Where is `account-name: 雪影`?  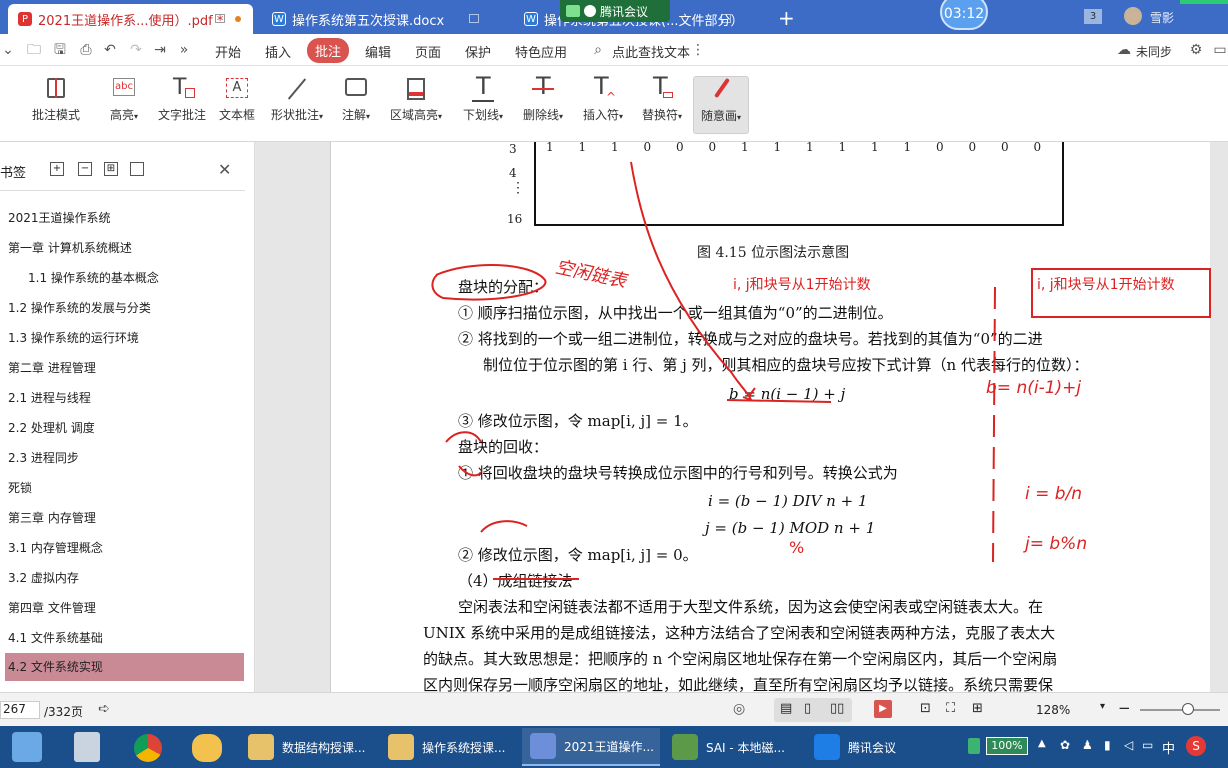 account-name: 雪影 is located at coordinates (1162, 17).